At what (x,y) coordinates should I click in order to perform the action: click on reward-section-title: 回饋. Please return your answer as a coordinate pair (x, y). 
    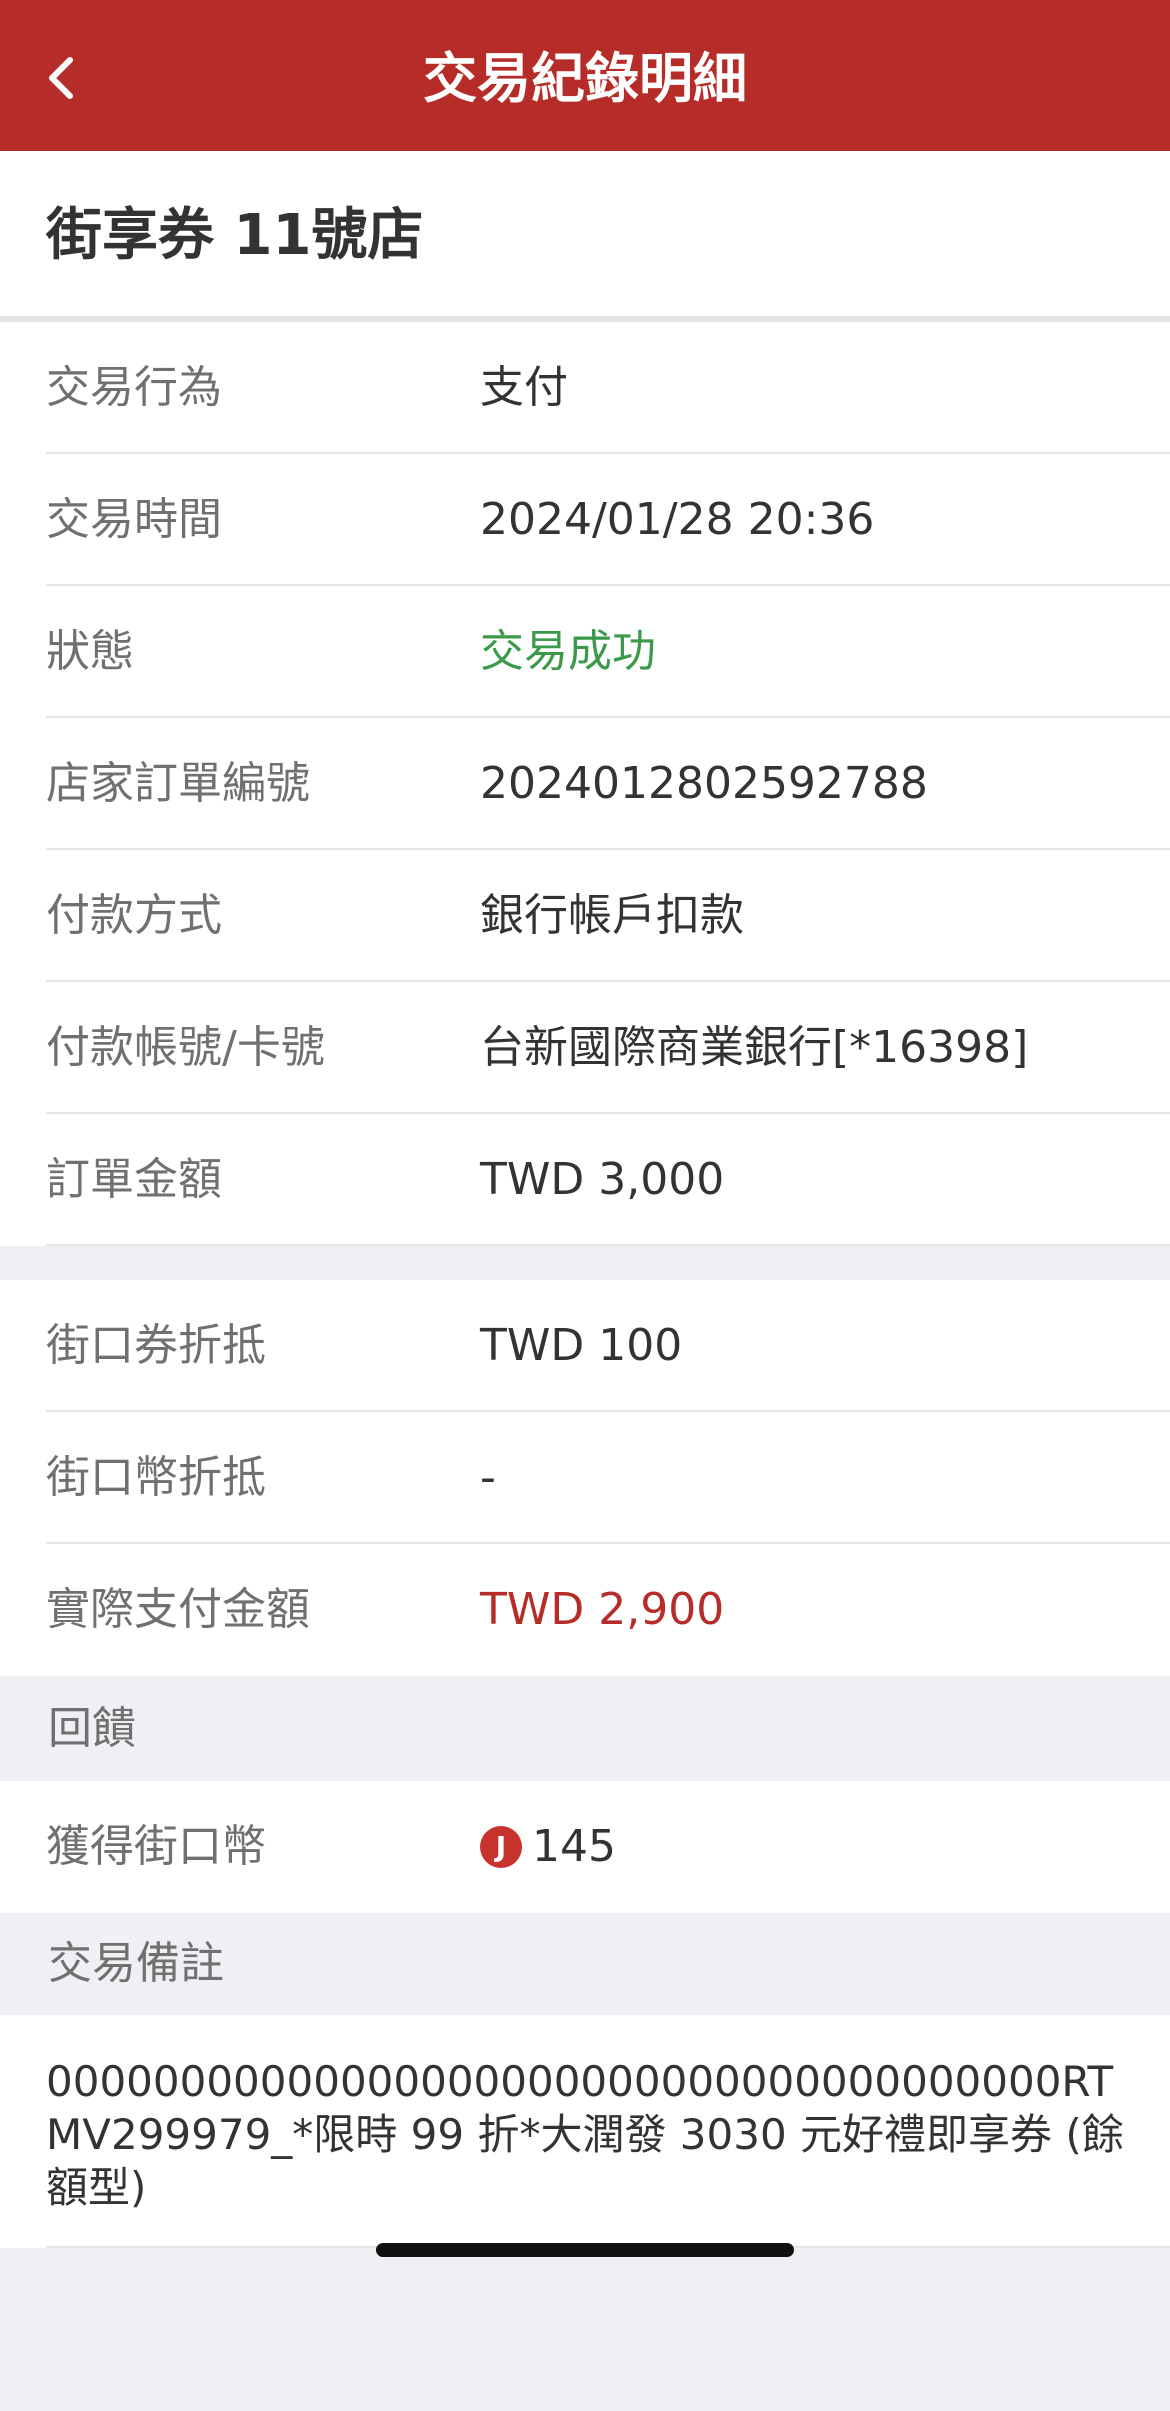
    Looking at the image, I should click on (92, 1728).